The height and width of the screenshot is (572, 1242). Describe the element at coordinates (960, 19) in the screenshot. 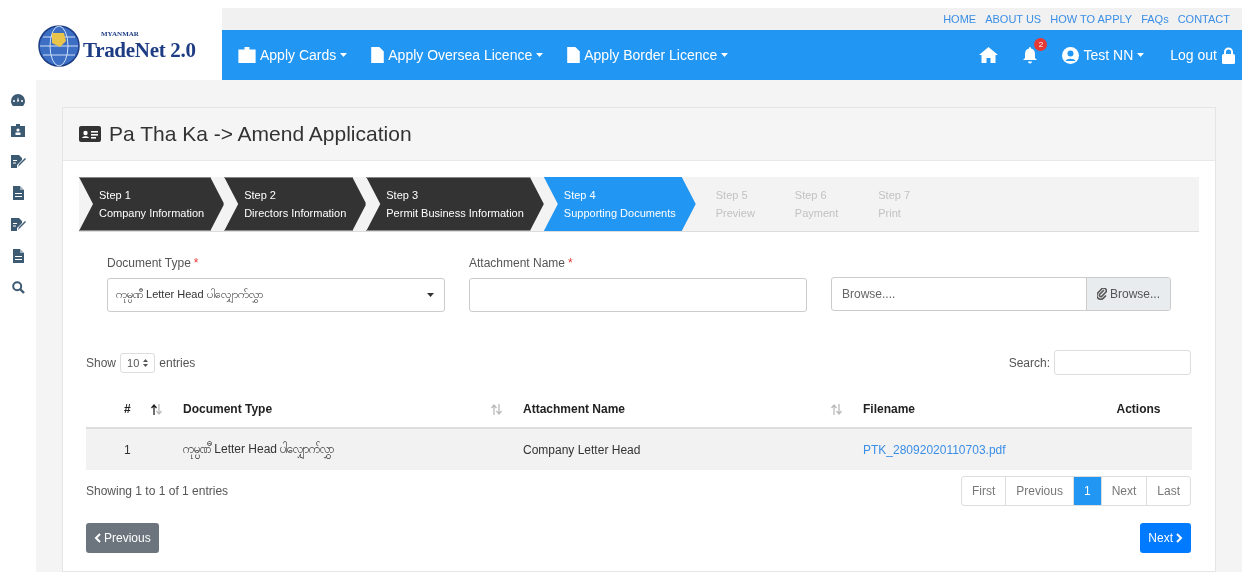

I see `top-nav-link: HOME` at that location.